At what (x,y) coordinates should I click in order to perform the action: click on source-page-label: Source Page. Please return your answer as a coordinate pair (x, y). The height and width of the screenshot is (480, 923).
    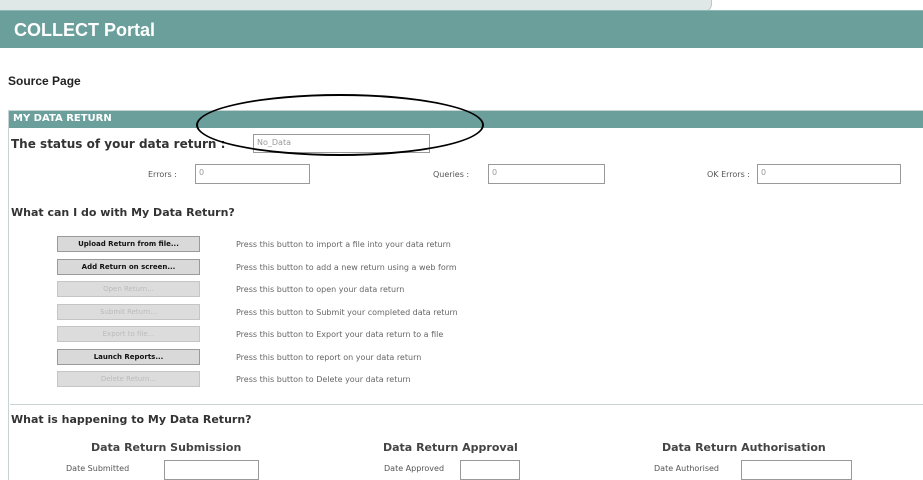
    Looking at the image, I should click on (44, 81).